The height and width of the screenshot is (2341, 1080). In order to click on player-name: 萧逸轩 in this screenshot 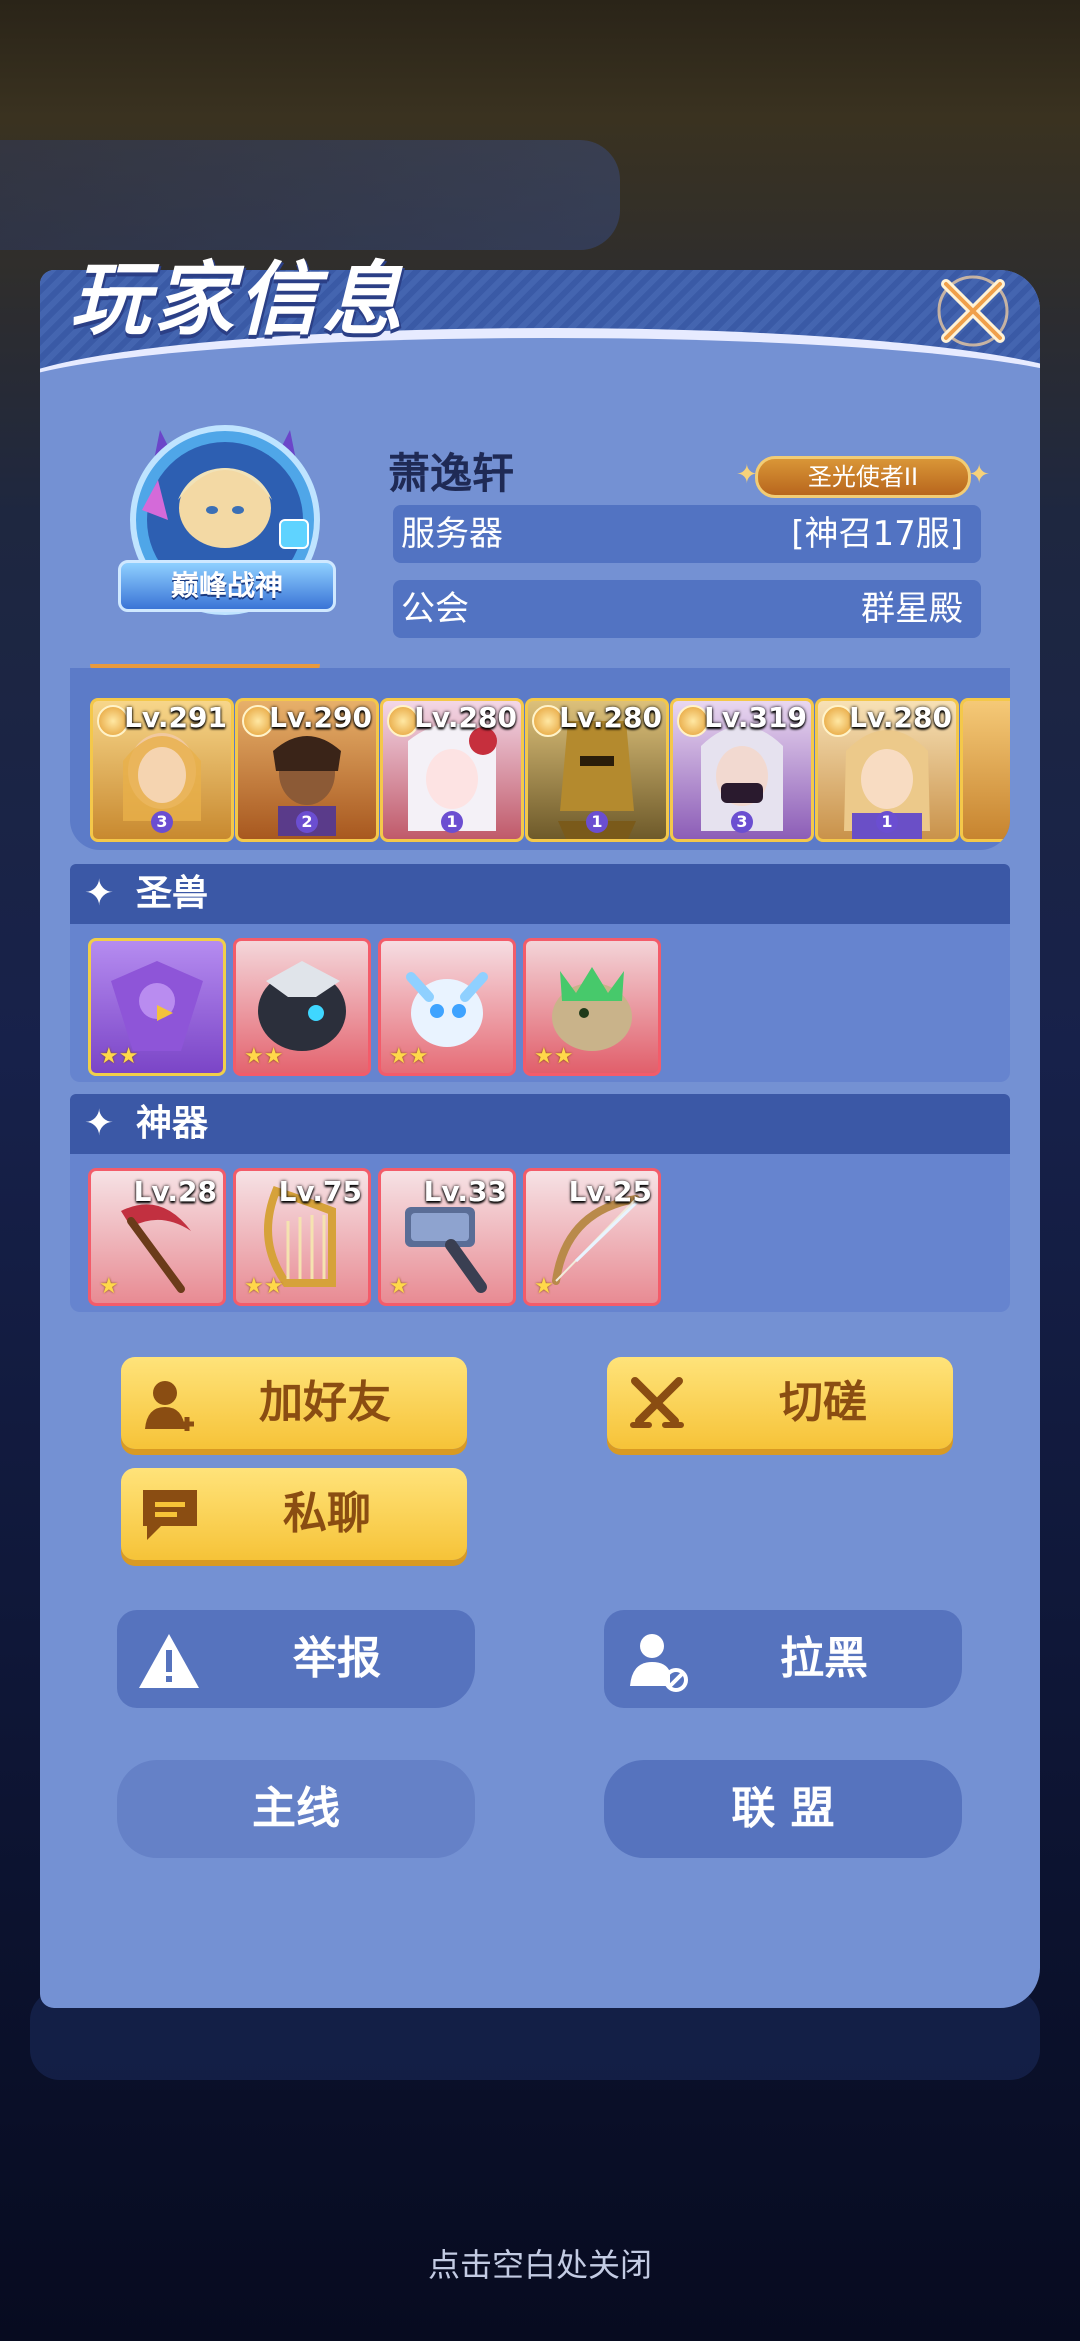, I will do `click(451, 473)`.